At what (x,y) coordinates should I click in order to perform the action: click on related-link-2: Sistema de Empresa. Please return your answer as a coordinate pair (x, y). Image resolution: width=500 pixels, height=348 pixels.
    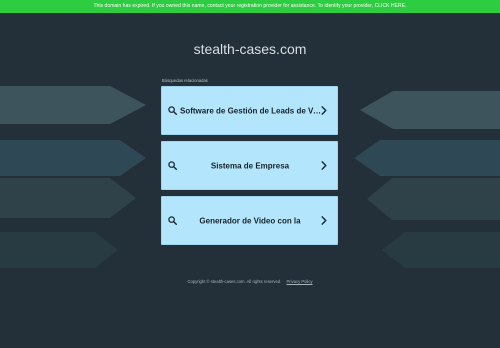
    Looking at the image, I should click on (249, 165).